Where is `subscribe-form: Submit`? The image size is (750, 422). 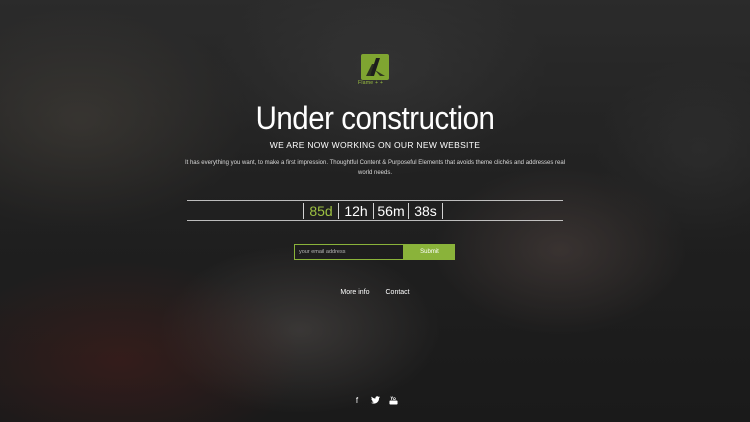 subscribe-form: Submit is located at coordinates (374, 252).